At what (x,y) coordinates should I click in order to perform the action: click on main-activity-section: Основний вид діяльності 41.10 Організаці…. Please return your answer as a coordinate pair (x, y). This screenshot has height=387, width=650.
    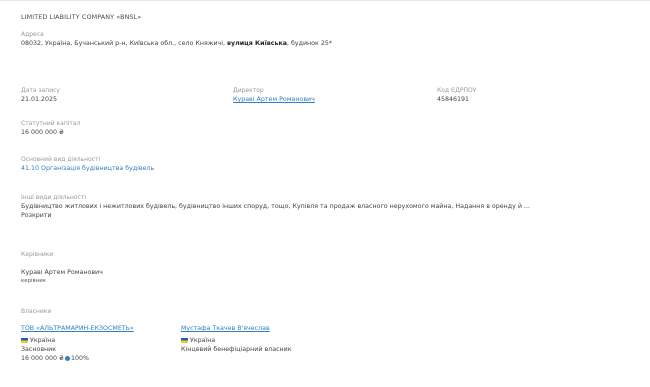
    Looking at the image, I should click on (87, 164).